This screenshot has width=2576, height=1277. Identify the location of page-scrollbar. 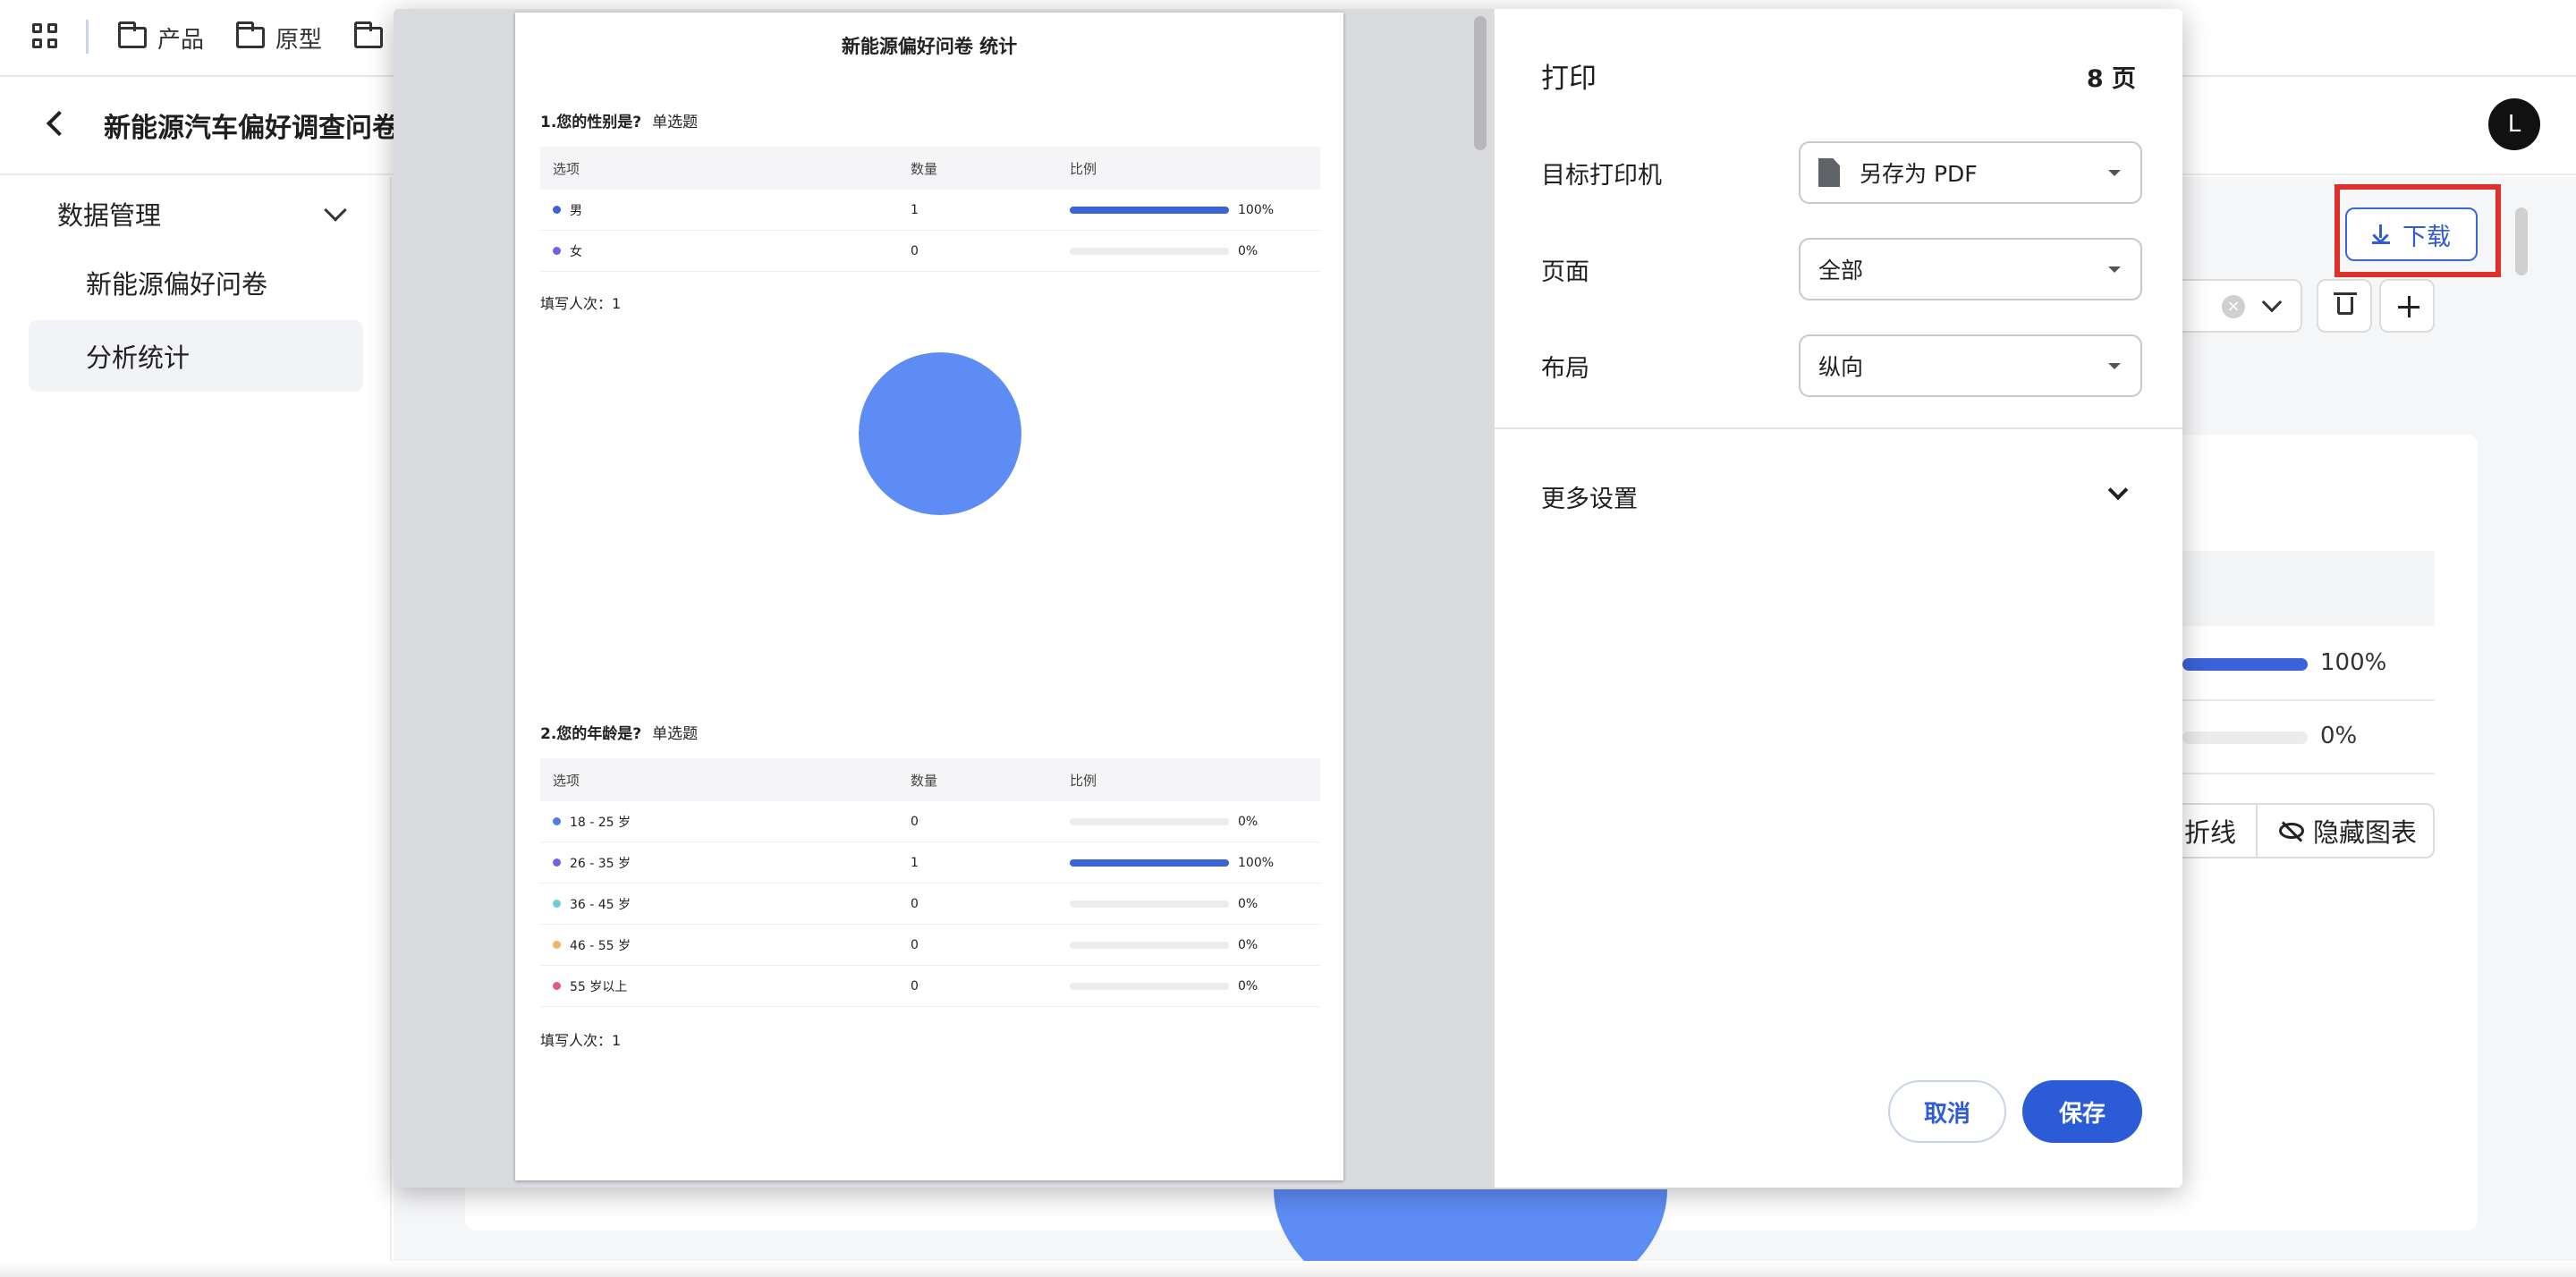
(2521, 241).